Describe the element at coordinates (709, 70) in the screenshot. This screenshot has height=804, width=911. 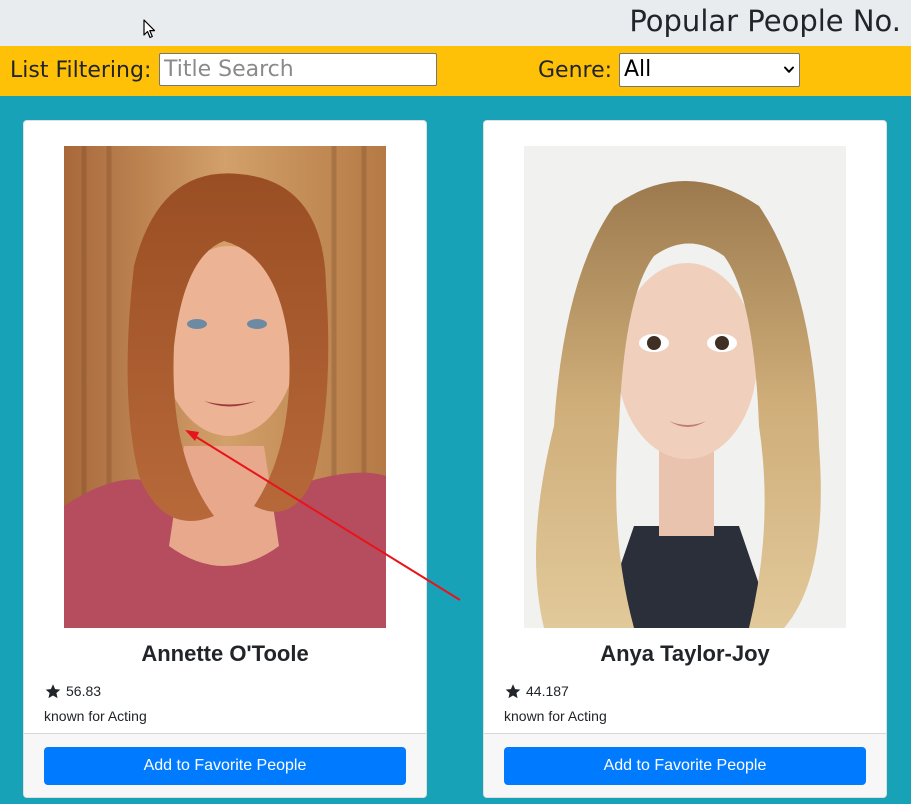
I see `genre-select: All` at that location.